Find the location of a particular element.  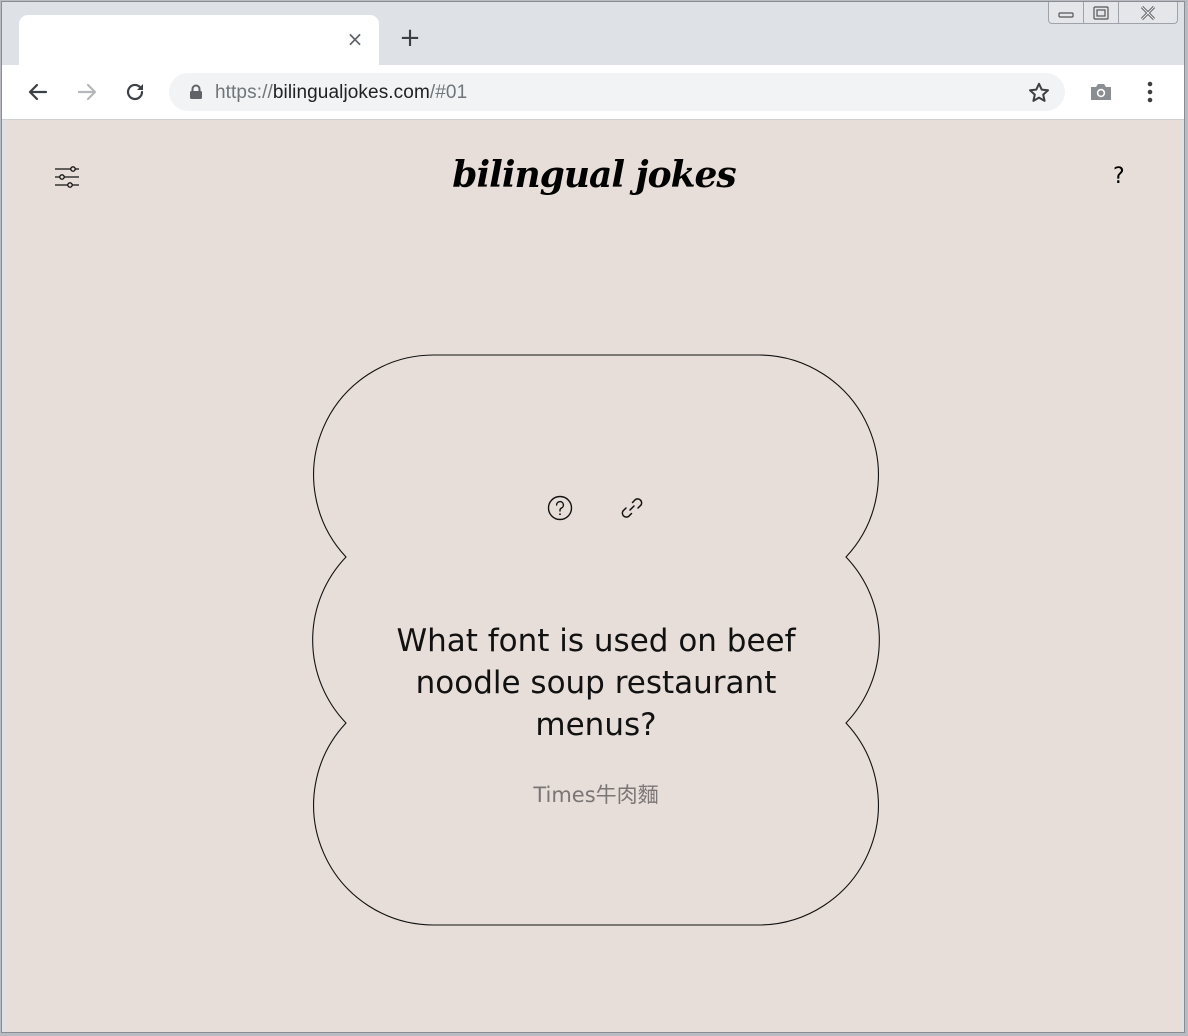

forward-button is located at coordinates (87, 92).